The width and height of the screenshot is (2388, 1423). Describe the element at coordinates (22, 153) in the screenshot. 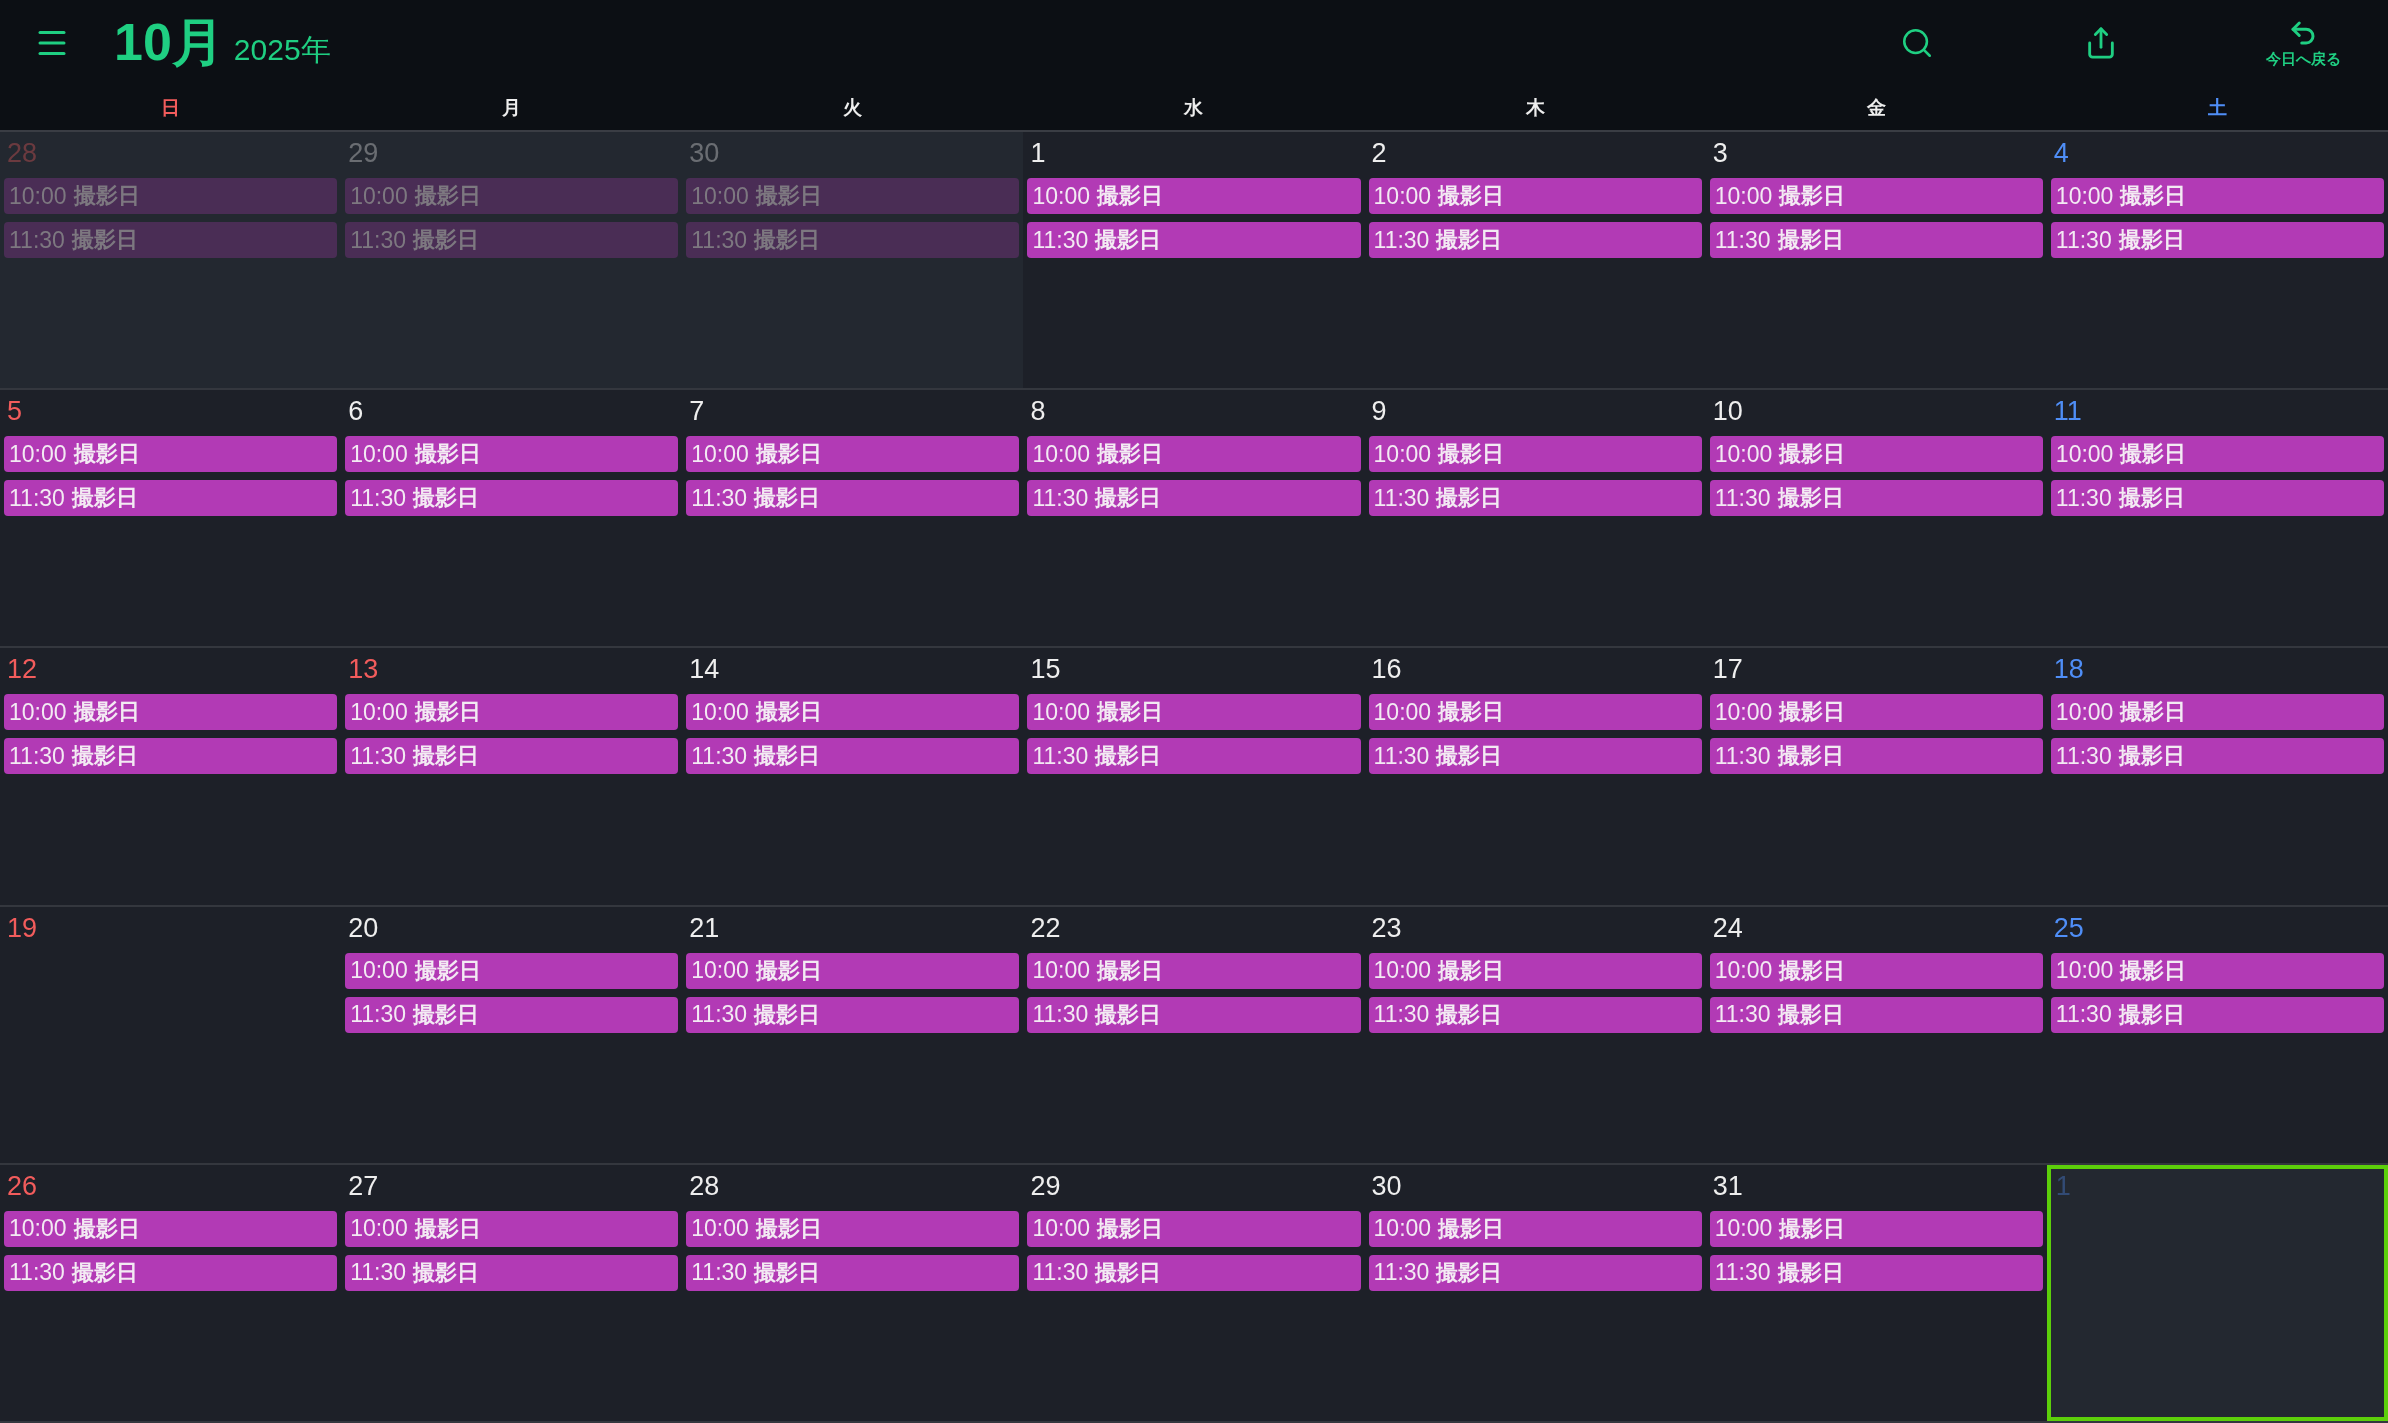

I see `day-number: 28` at that location.